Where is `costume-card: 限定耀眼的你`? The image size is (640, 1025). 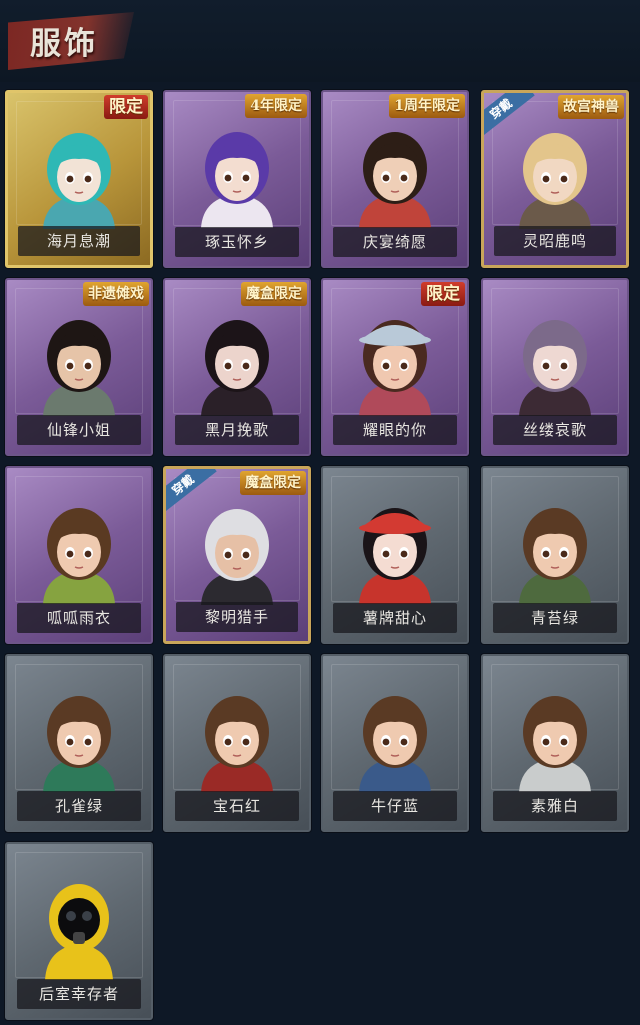
costume-card: 限定耀眼的你 is located at coordinates (395, 367).